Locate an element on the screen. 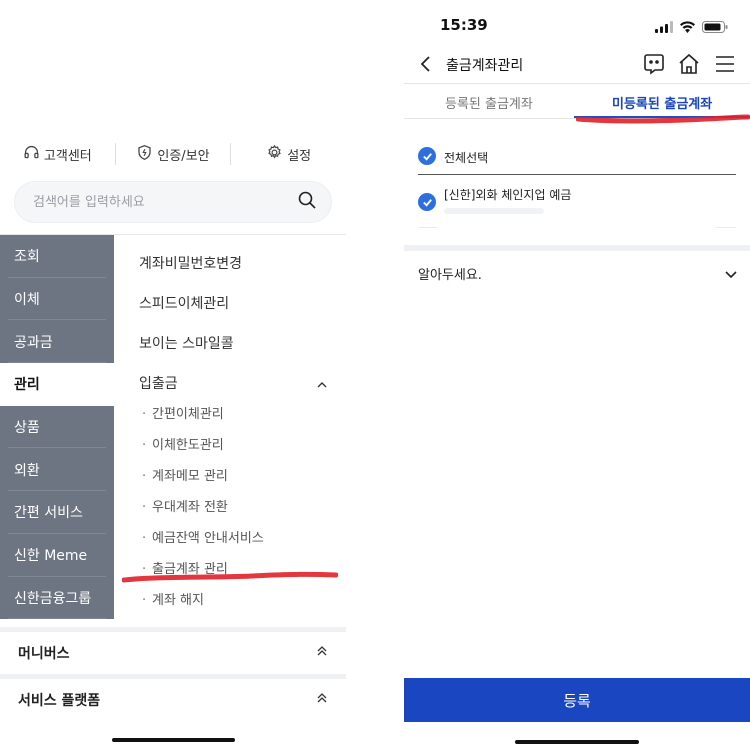 This screenshot has width=750, height=750. sub-item-label: 계좌메모 관리 is located at coordinates (190, 476).